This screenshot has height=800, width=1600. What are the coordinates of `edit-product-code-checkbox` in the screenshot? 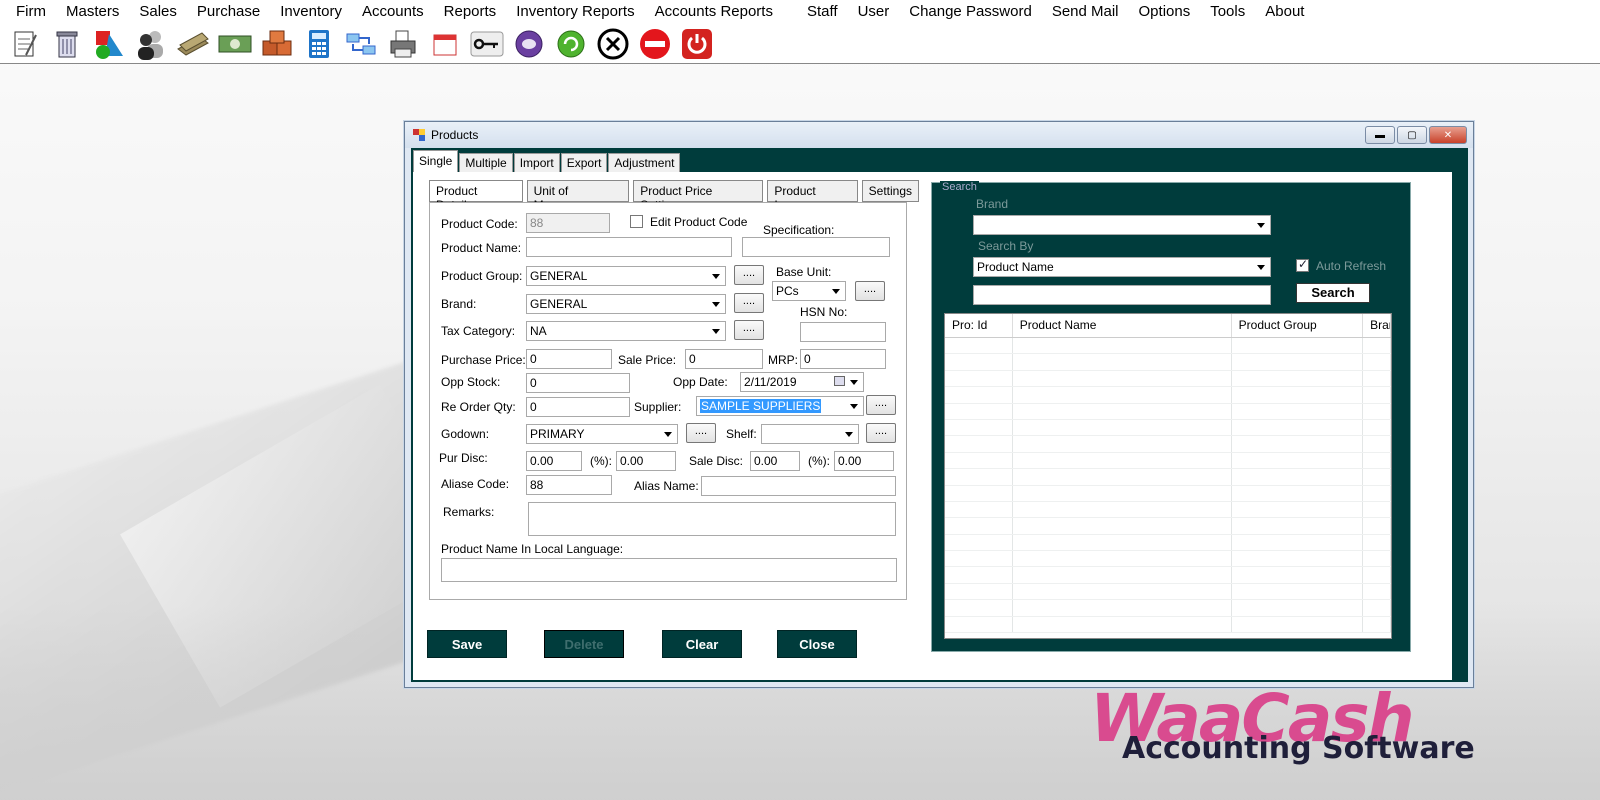 It's located at (636, 221).